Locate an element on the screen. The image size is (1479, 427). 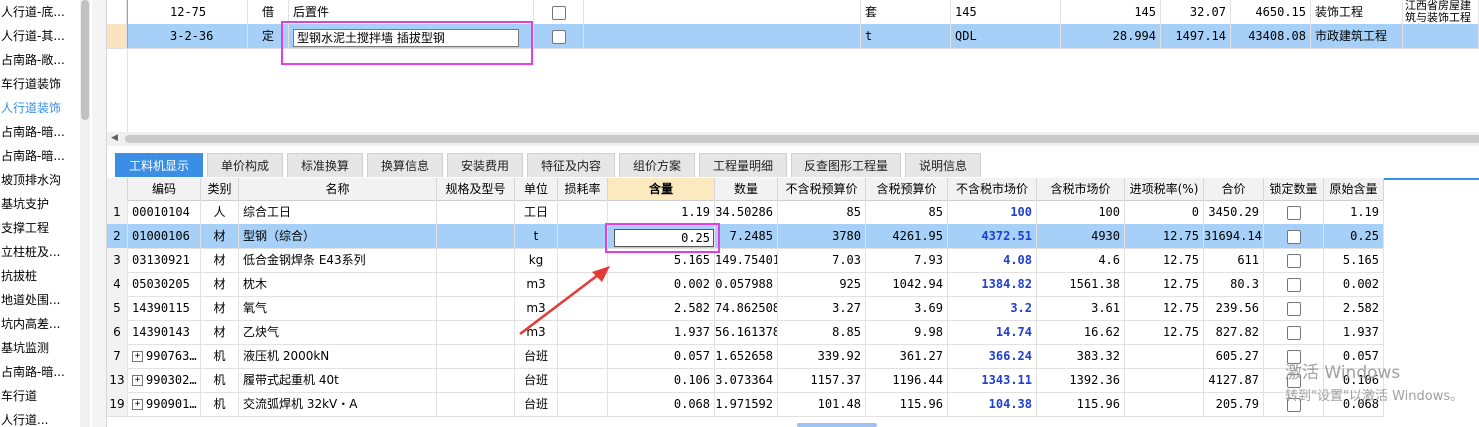
item-expr: QDL is located at coordinates (1006, 36).